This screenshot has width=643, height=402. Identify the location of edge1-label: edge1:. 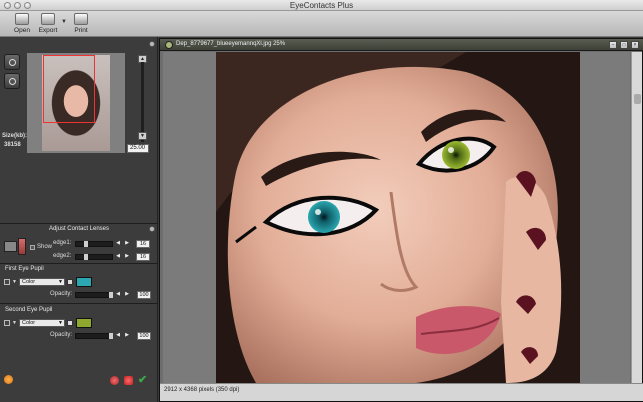
(62, 243).